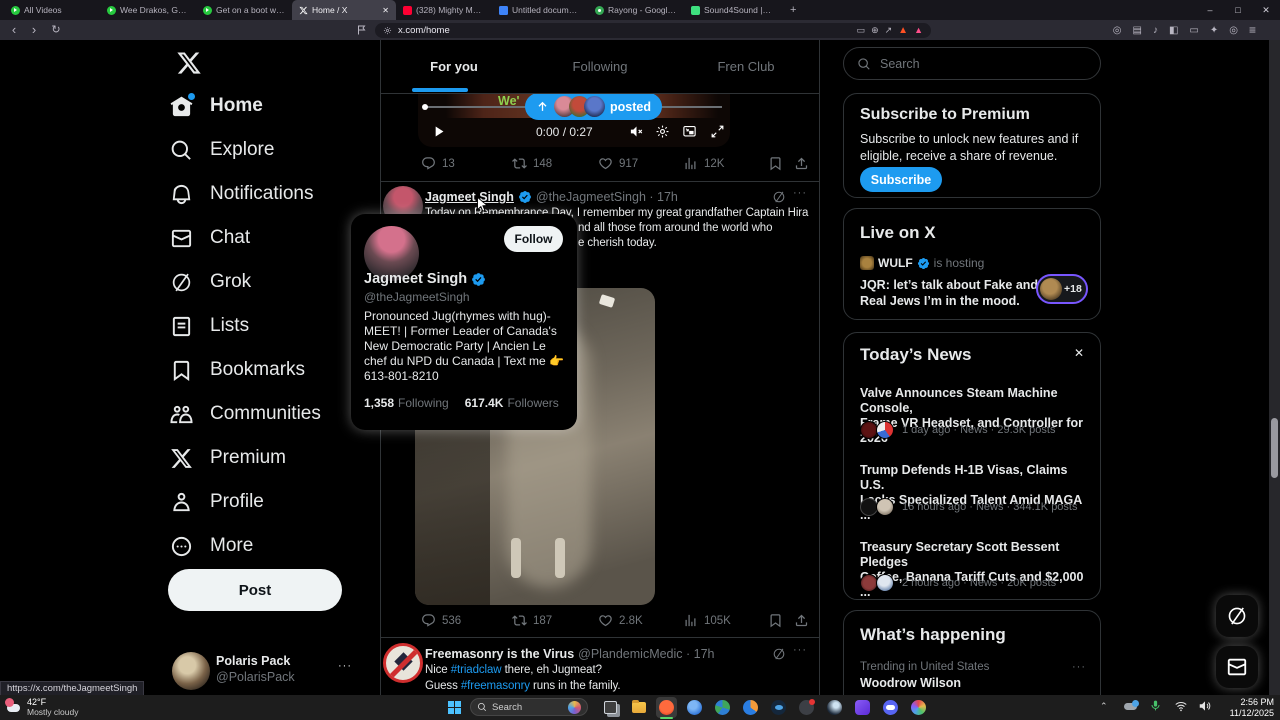 This screenshot has height=720, width=1280. I want to click on tab-fren-club: Fren Club, so click(746, 66).